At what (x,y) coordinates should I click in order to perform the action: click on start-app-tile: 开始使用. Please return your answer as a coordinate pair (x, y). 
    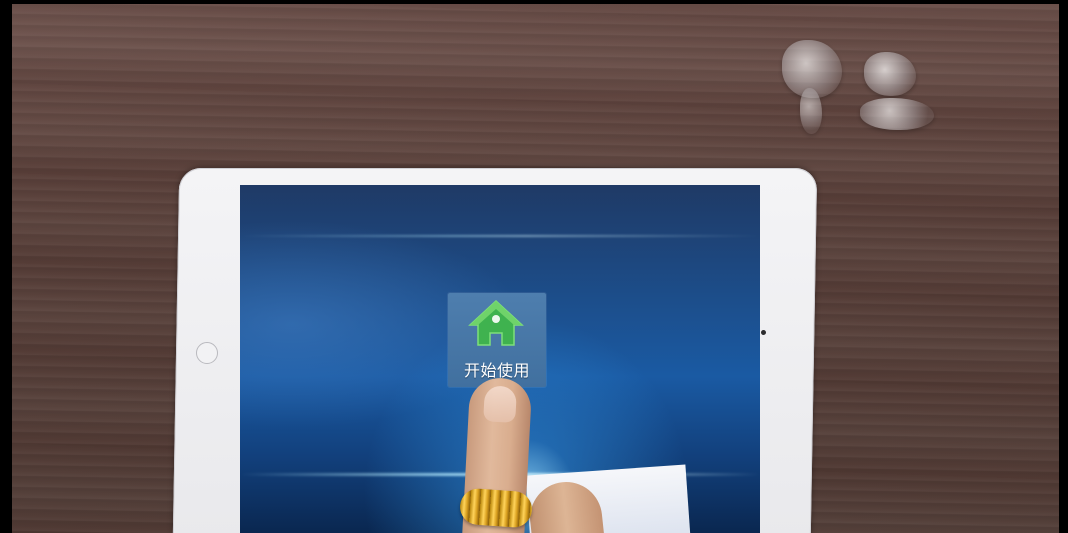
    Looking at the image, I should click on (497, 340).